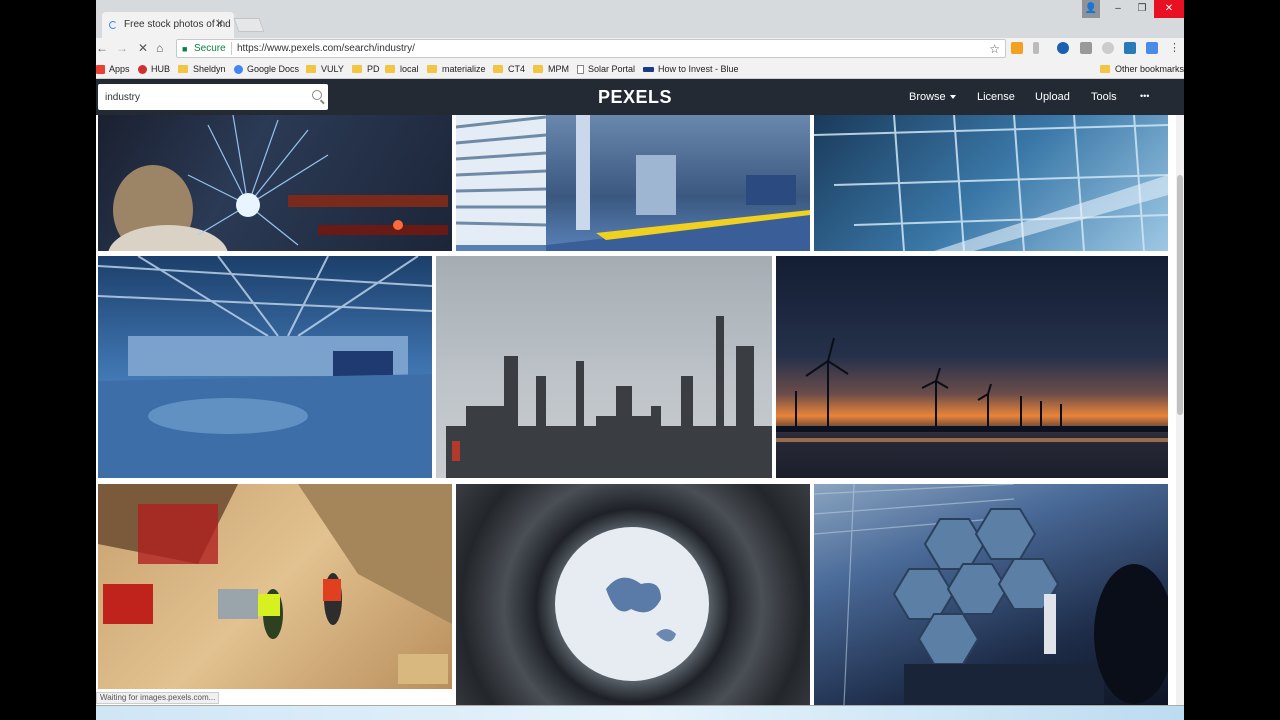 This screenshot has height=720, width=1280. What do you see at coordinates (209, 69) in the screenshot?
I see `bookmark-label: Sheldyn` at bounding box center [209, 69].